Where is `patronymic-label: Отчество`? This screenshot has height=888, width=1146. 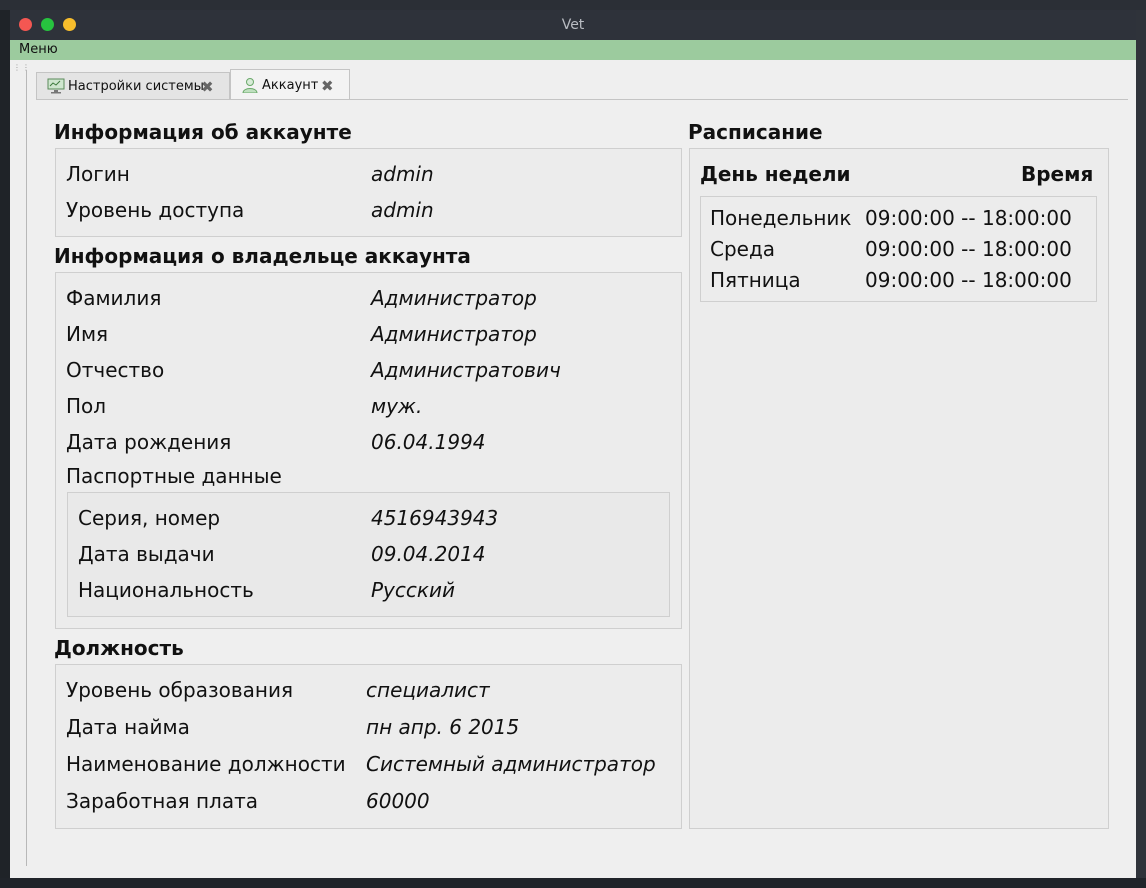 patronymic-label: Отчество is located at coordinates (115, 370).